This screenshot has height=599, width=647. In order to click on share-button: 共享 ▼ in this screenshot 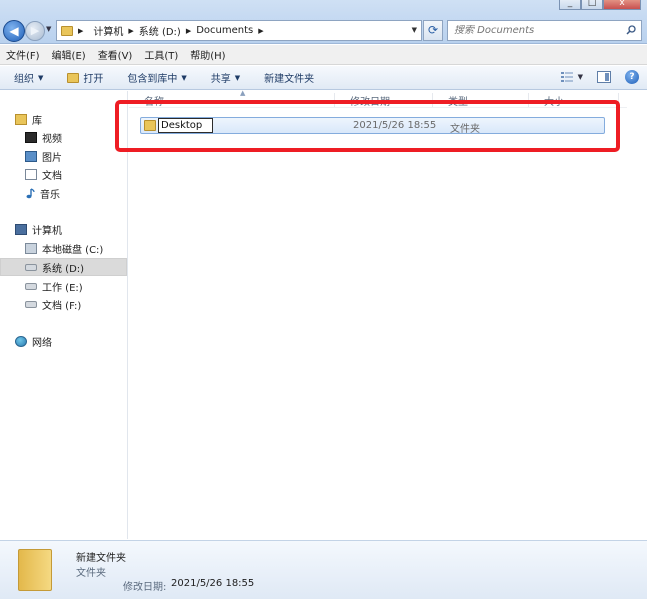, I will do `click(225, 78)`.